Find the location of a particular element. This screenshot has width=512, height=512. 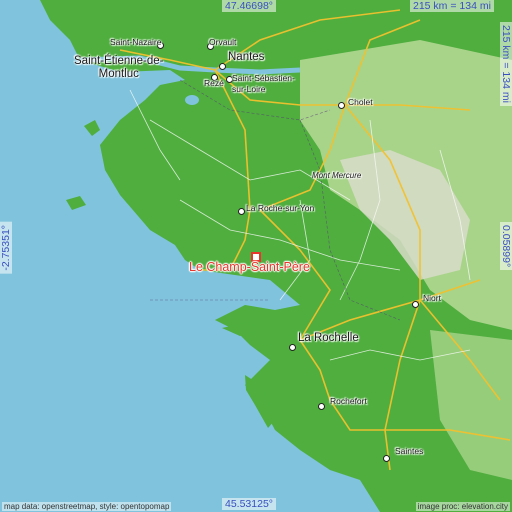

location-label: Le Champ-Saint-Père is located at coordinates (249, 267).